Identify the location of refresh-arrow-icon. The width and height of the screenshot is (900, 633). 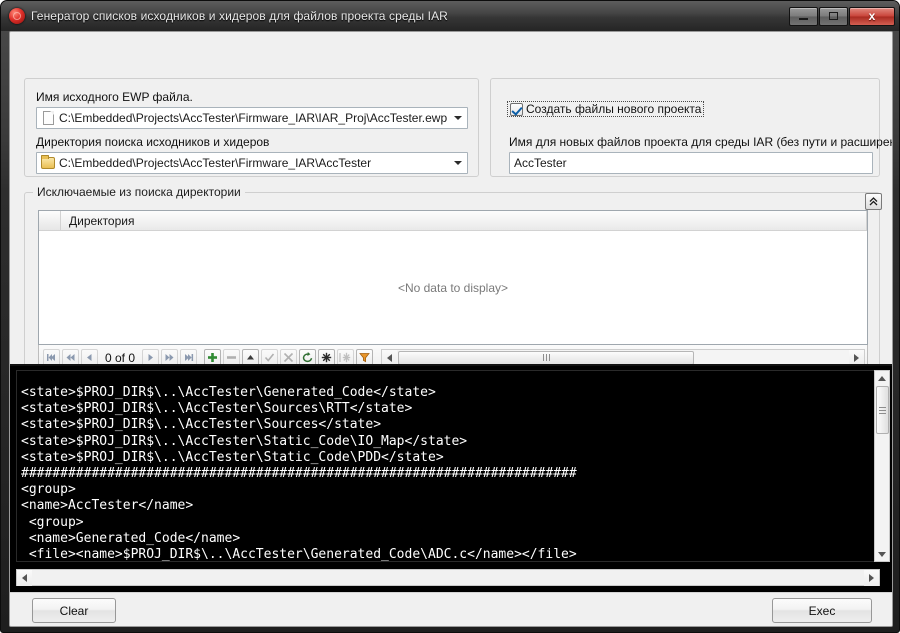
(307, 357).